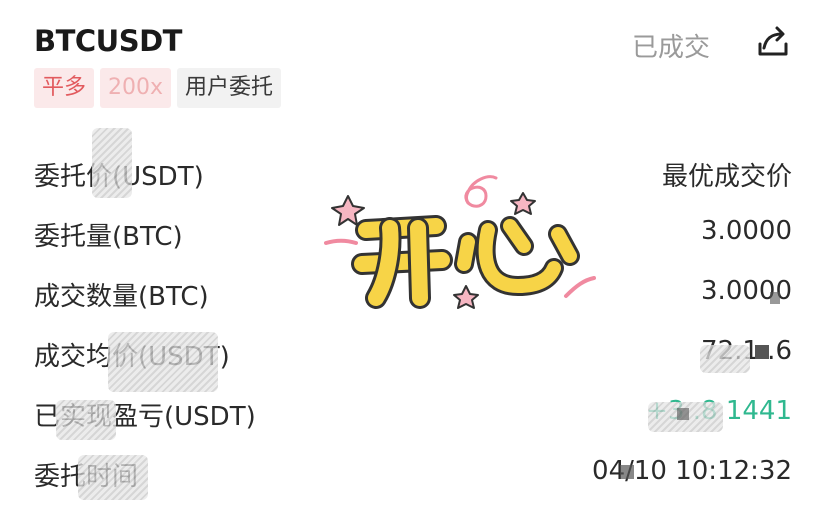 This screenshot has width=828, height=516. I want to click on detail-value: 最优成交价, so click(726, 177).